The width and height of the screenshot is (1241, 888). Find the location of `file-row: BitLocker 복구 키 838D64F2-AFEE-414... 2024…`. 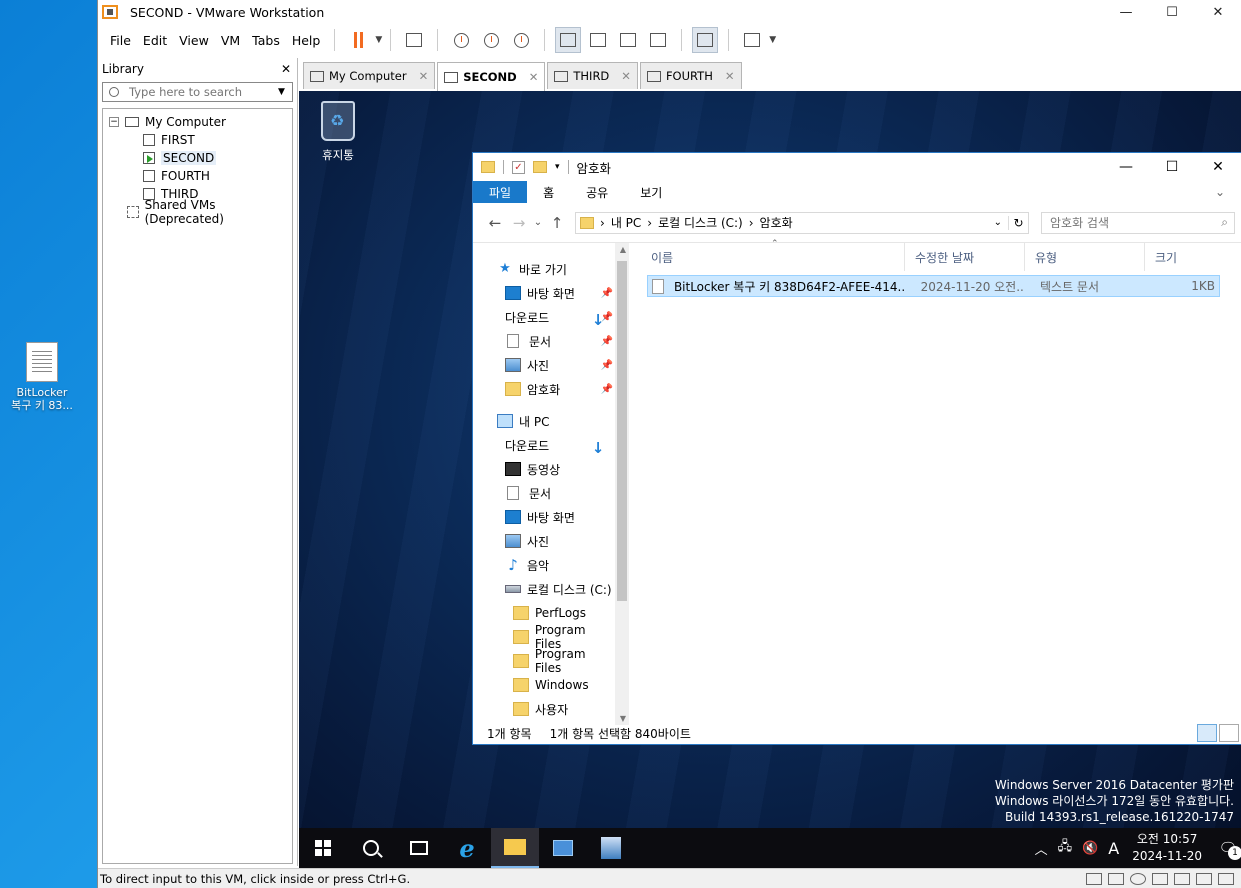

file-row: BitLocker 복구 키 838D64F2-AFEE-414... 2024… is located at coordinates (933, 286).